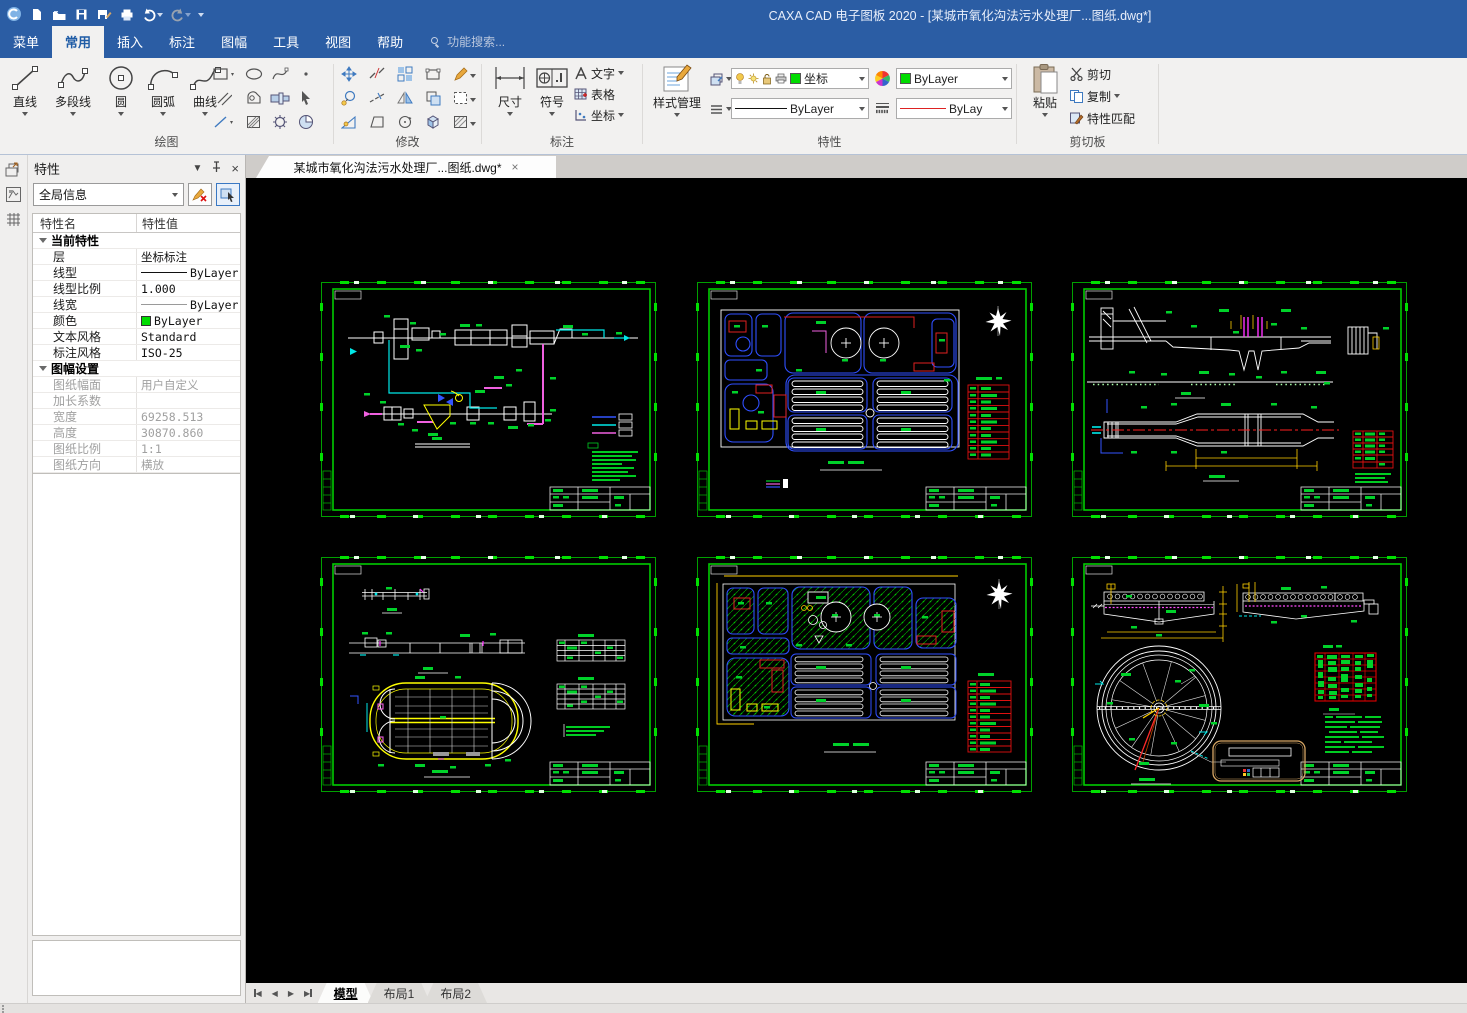  Describe the element at coordinates (108, 194) in the screenshot. I see `scope-combo: 全局信息` at that location.